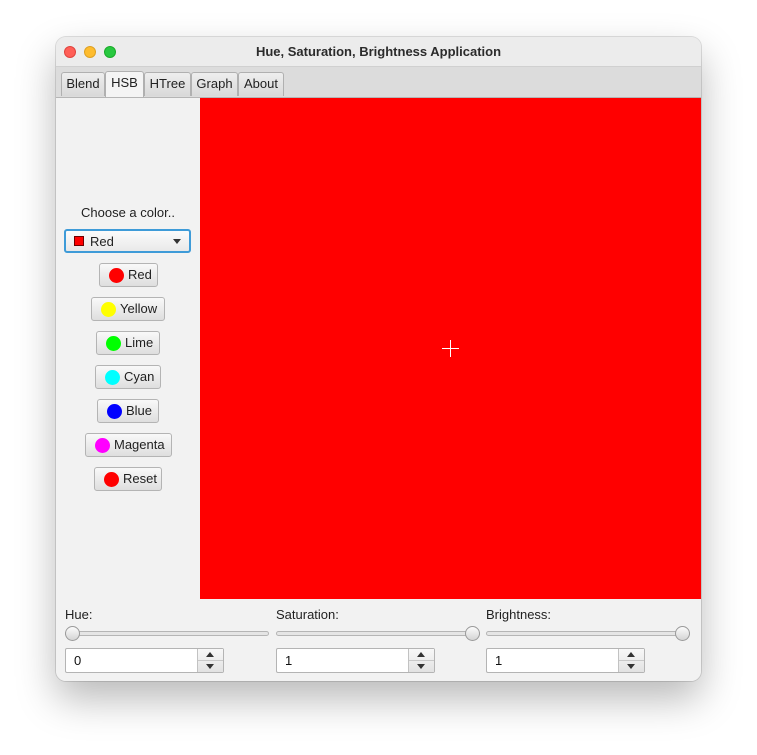  I want to click on tab-bar: Blend HSB HTree Graph About, so click(378, 82).